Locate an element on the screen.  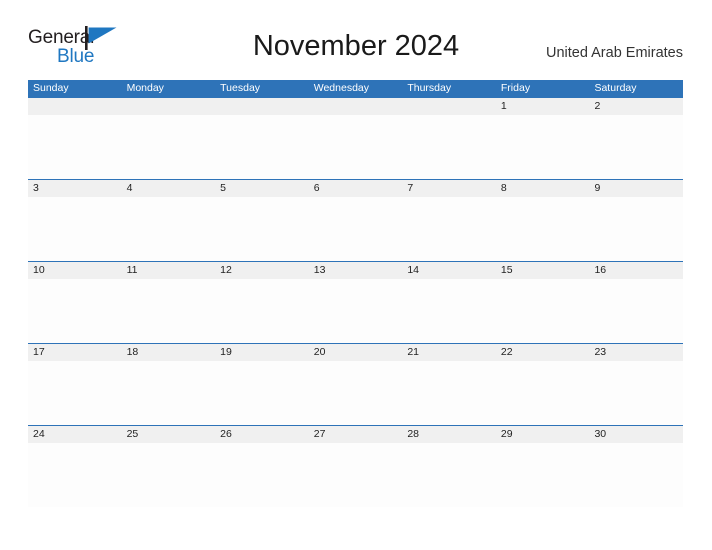
day-cell-number: 24 is located at coordinates (75, 434).